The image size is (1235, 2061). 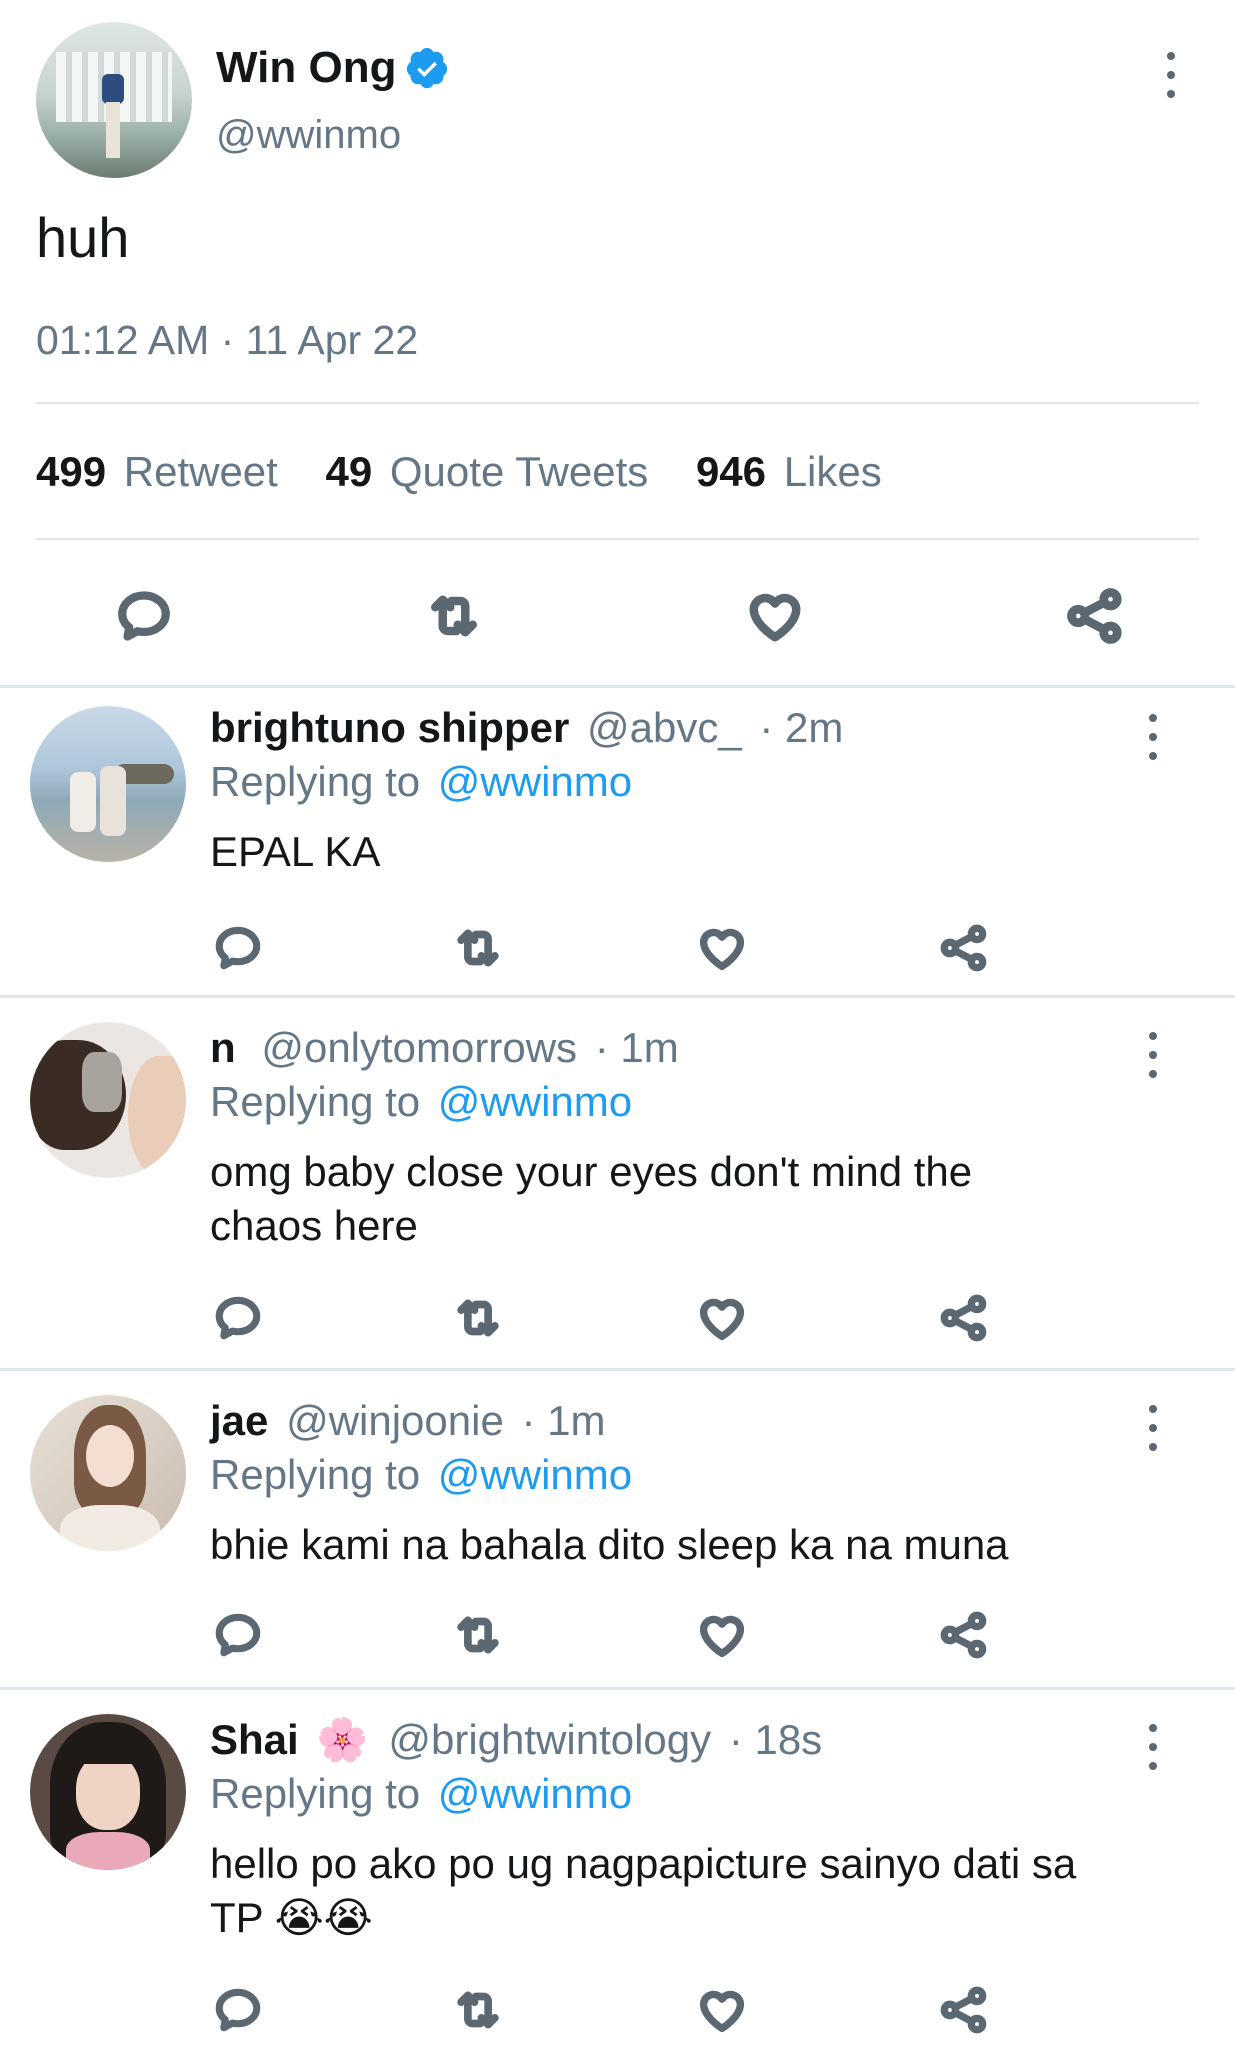 What do you see at coordinates (254, 1739) in the screenshot?
I see `reply-author-name: Shai` at bounding box center [254, 1739].